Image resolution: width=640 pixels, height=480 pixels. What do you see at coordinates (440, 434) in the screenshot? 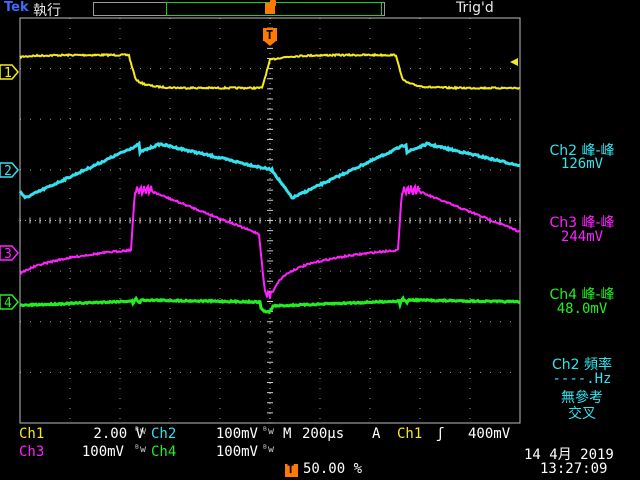
I see `trigger-slope-icon: ʃ` at bounding box center [440, 434].